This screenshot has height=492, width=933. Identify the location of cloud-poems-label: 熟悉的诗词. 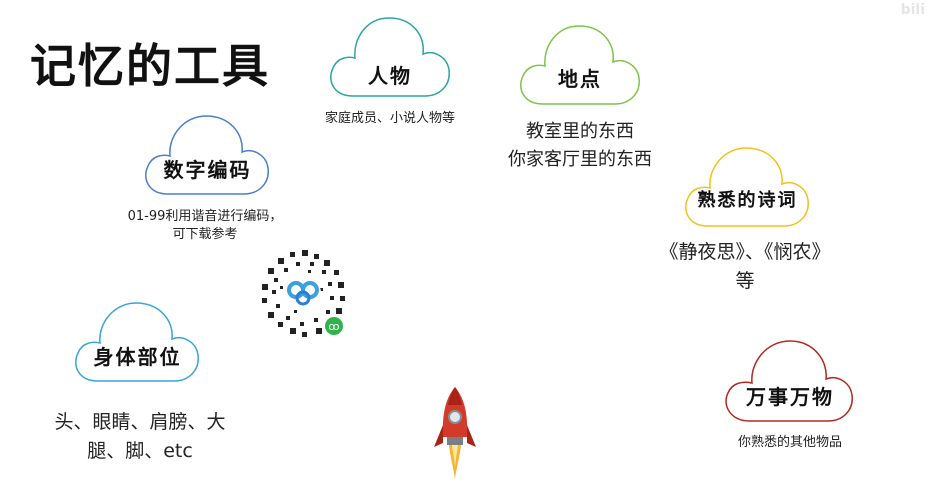
(747, 200).